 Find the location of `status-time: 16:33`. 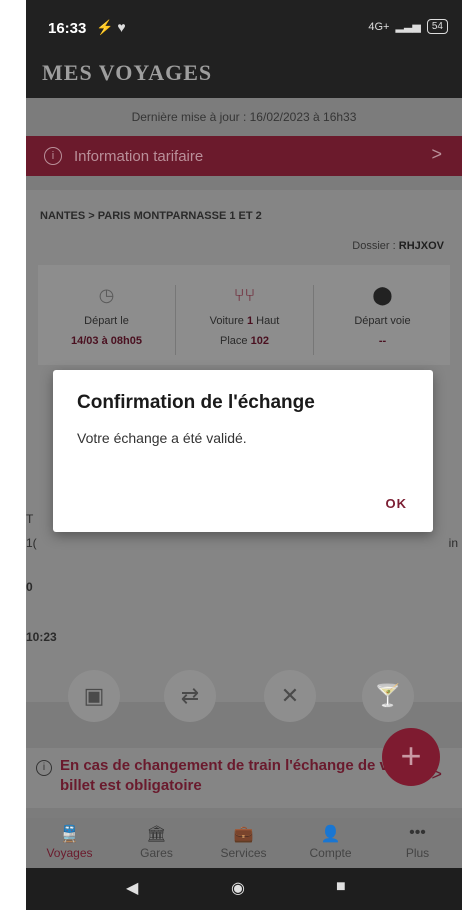

status-time: 16:33 is located at coordinates (67, 28).